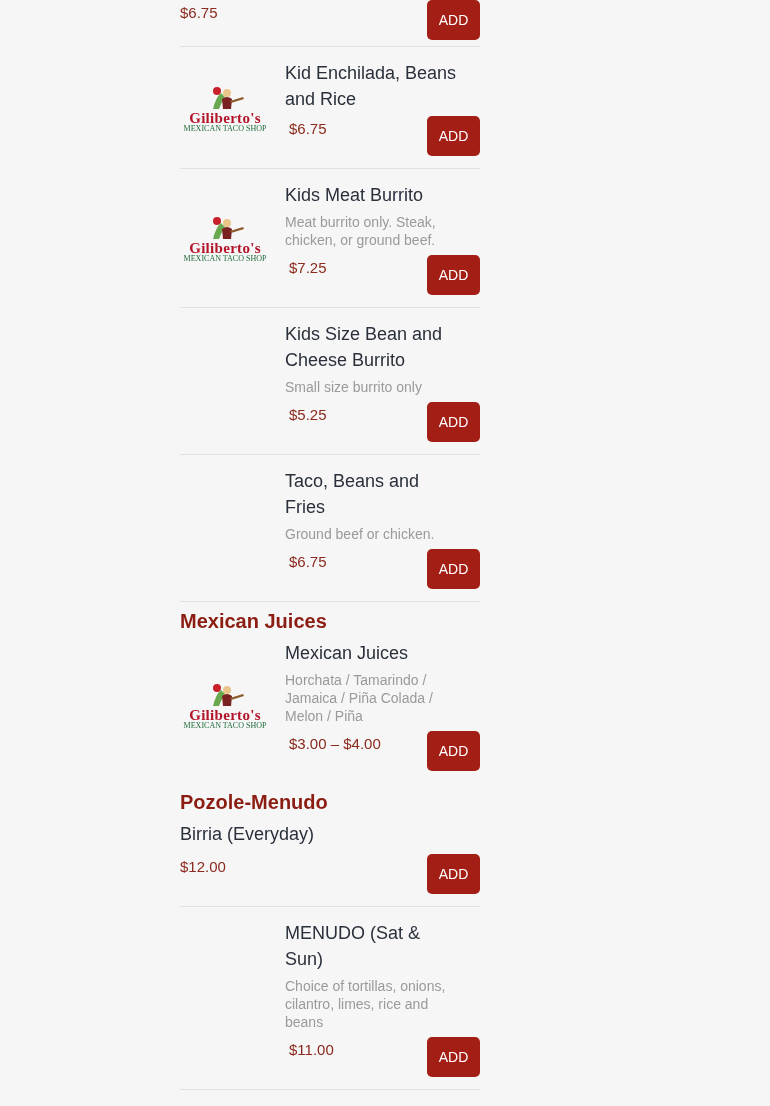  What do you see at coordinates (353, 946) in the screenshot?
I see `item-name: MENUDO (Sat & Sun)` at bounding box center [353, 946].